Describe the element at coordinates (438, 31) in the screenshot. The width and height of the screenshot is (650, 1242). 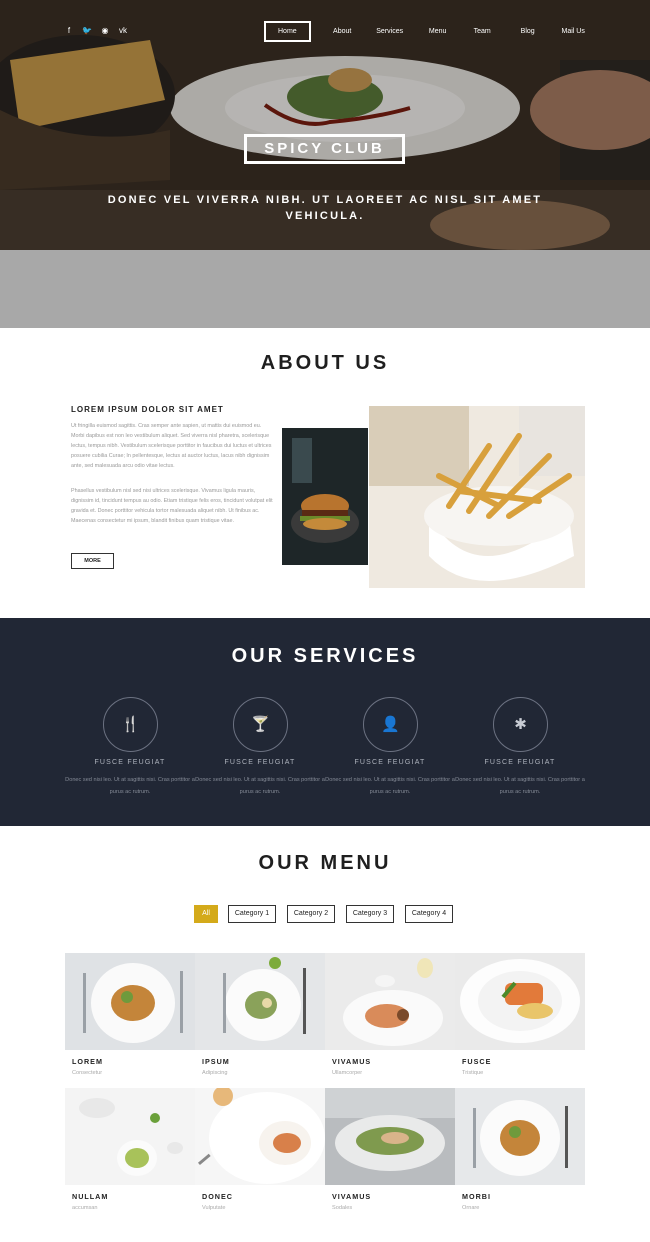
I see `nav-menu: Menu` at that location.